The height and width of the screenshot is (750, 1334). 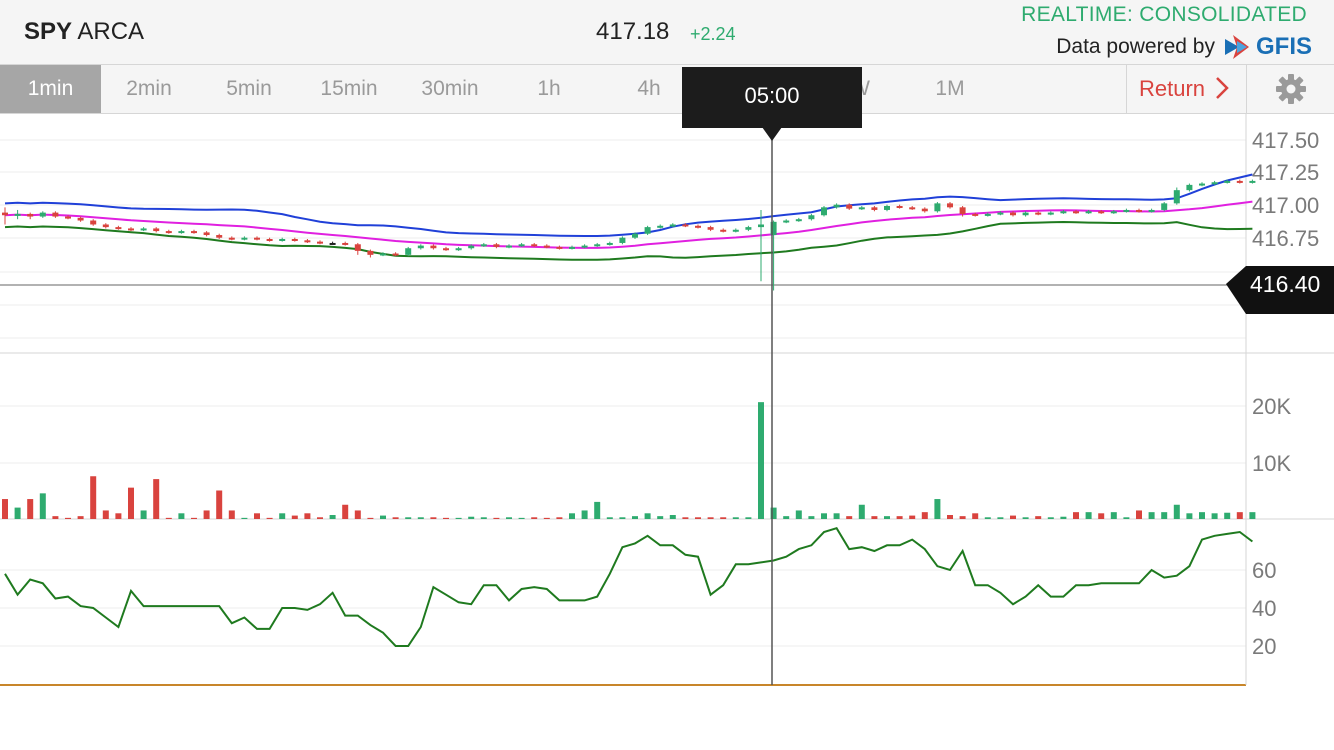 I want to click on axis-tick-label: 20, so click(x=1264, y=646).